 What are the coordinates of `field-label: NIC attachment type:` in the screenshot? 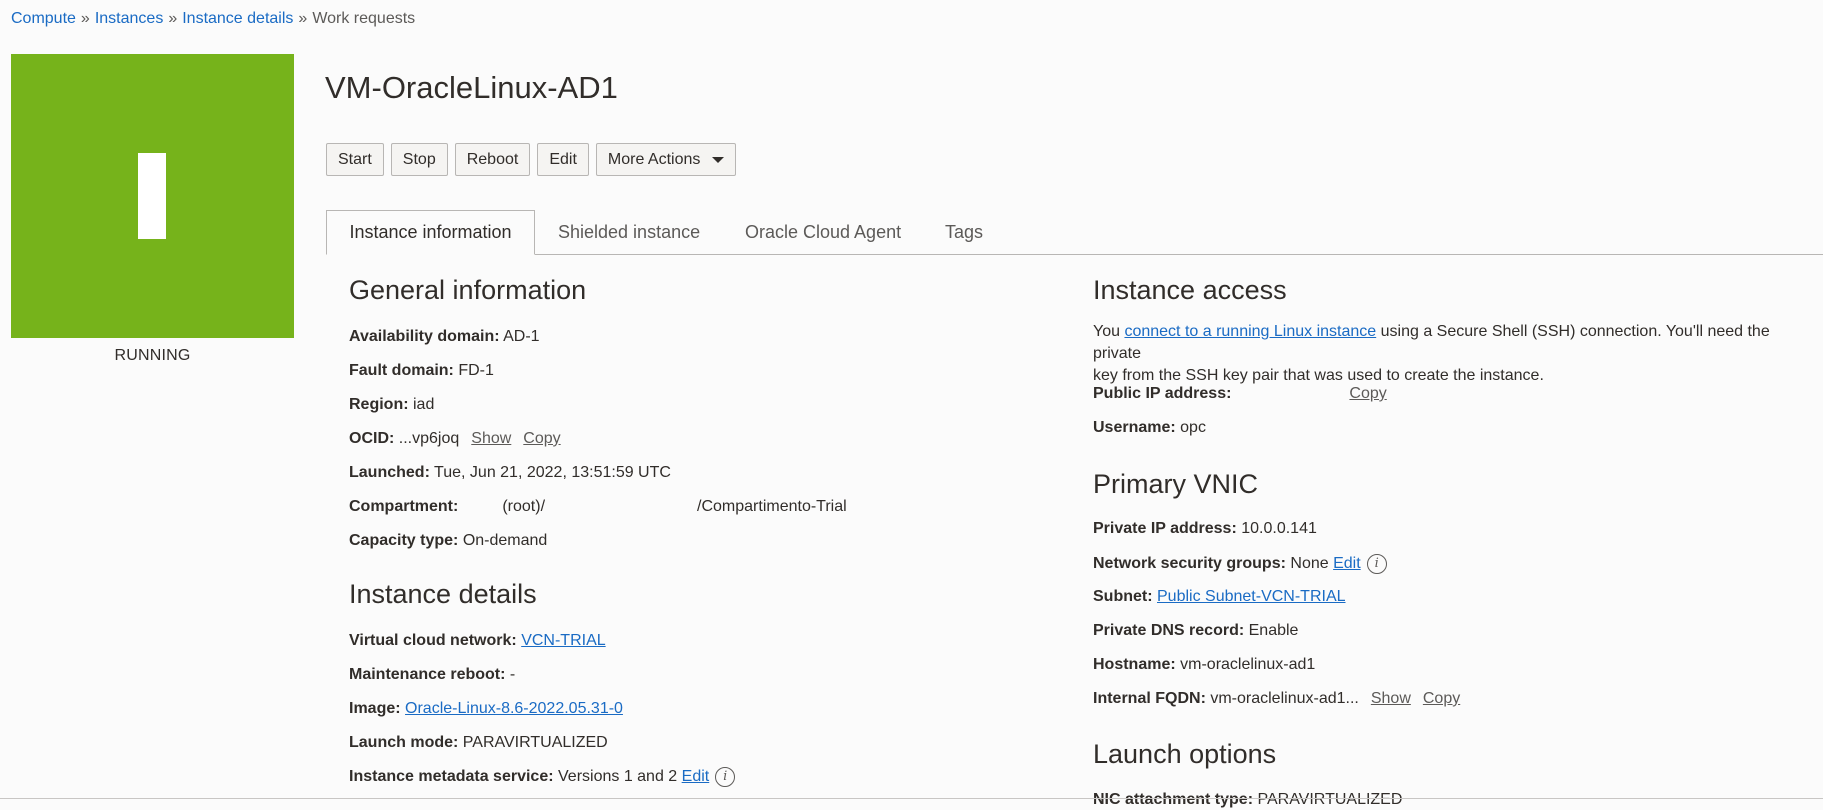 It's located at (1173, 799).